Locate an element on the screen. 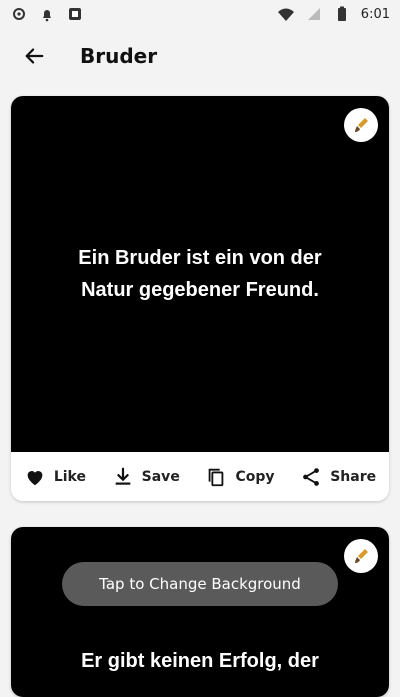 This screenshot has width=400, height=697. app-bar: Bruder is located at coordinates (200, 56).